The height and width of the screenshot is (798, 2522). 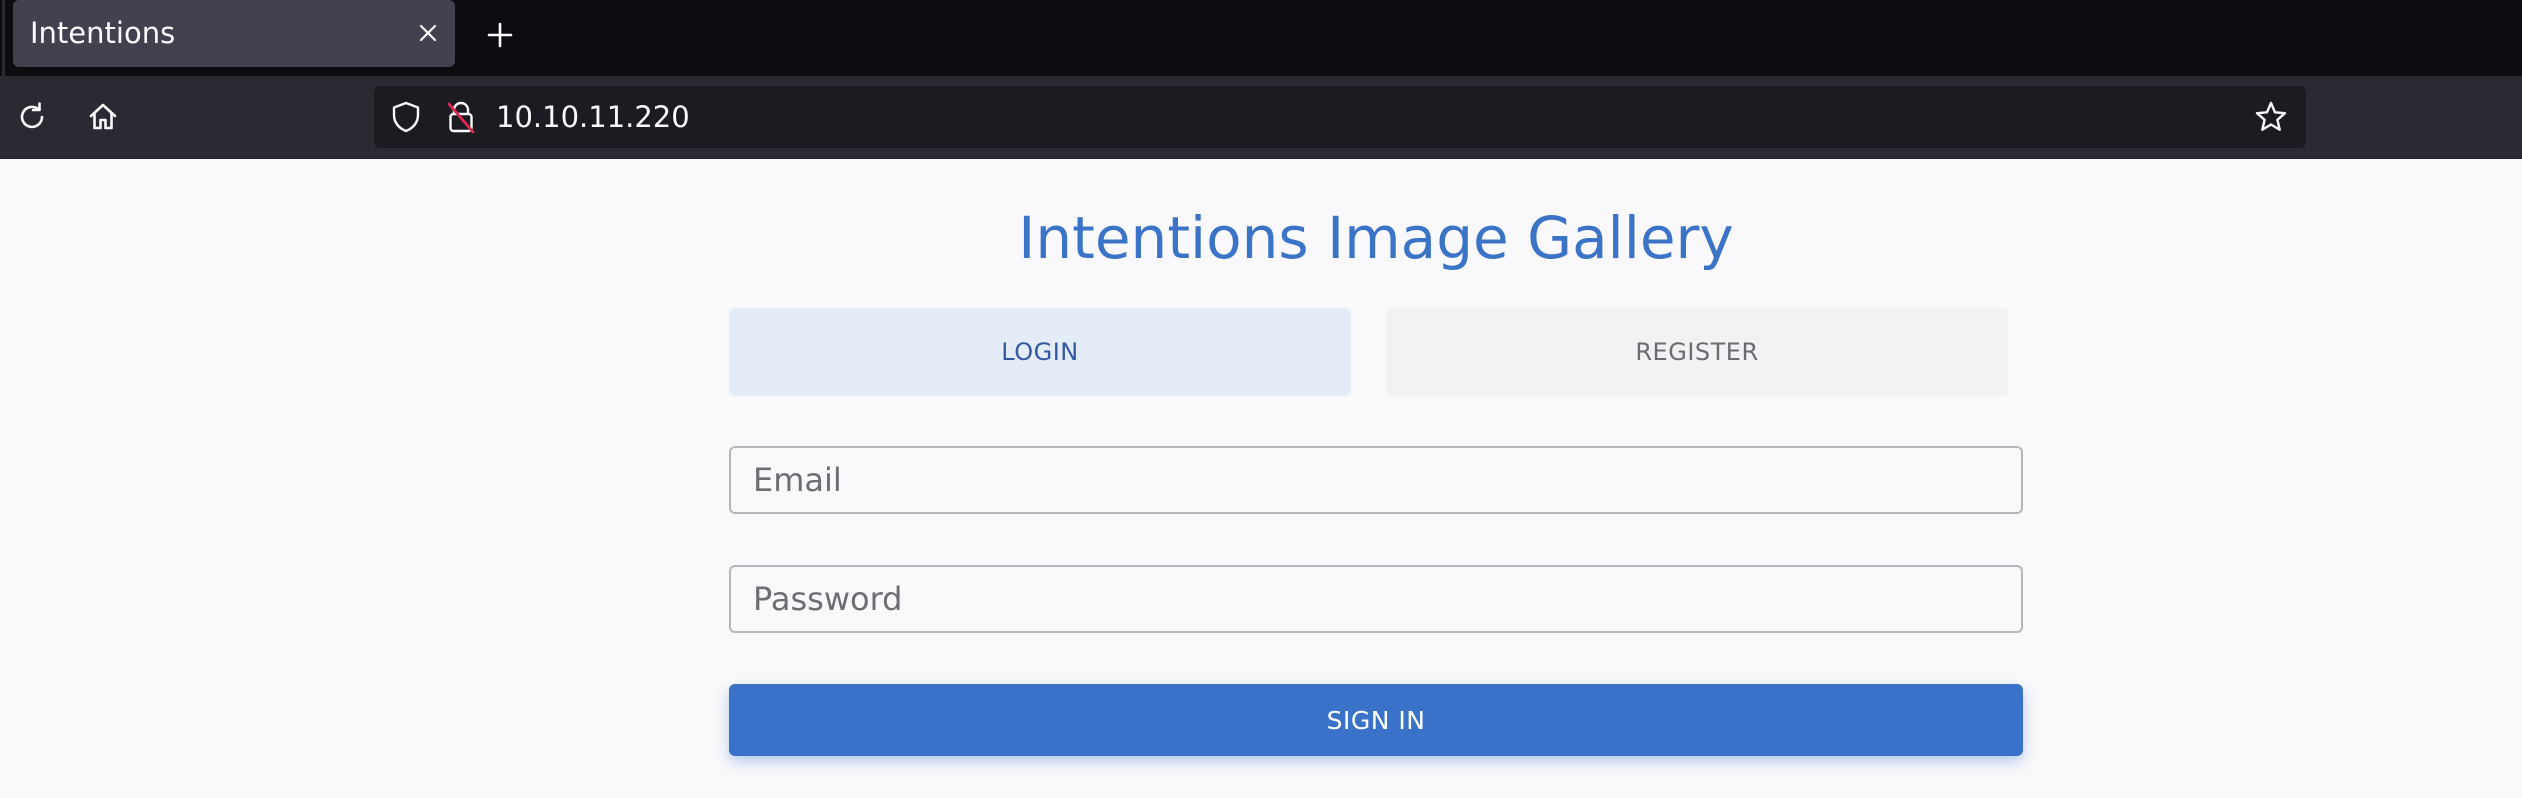 I want to click on url-text: 10.10.11.220, so click(x=593, y=117).